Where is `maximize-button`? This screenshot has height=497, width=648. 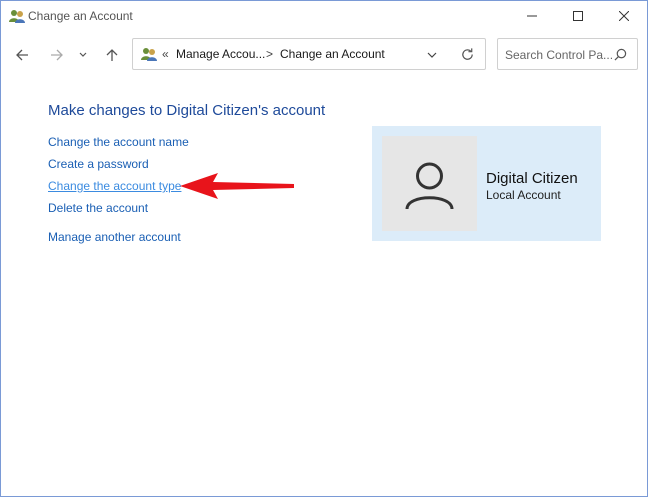
maximize-button is located at coordinates (578, 16).